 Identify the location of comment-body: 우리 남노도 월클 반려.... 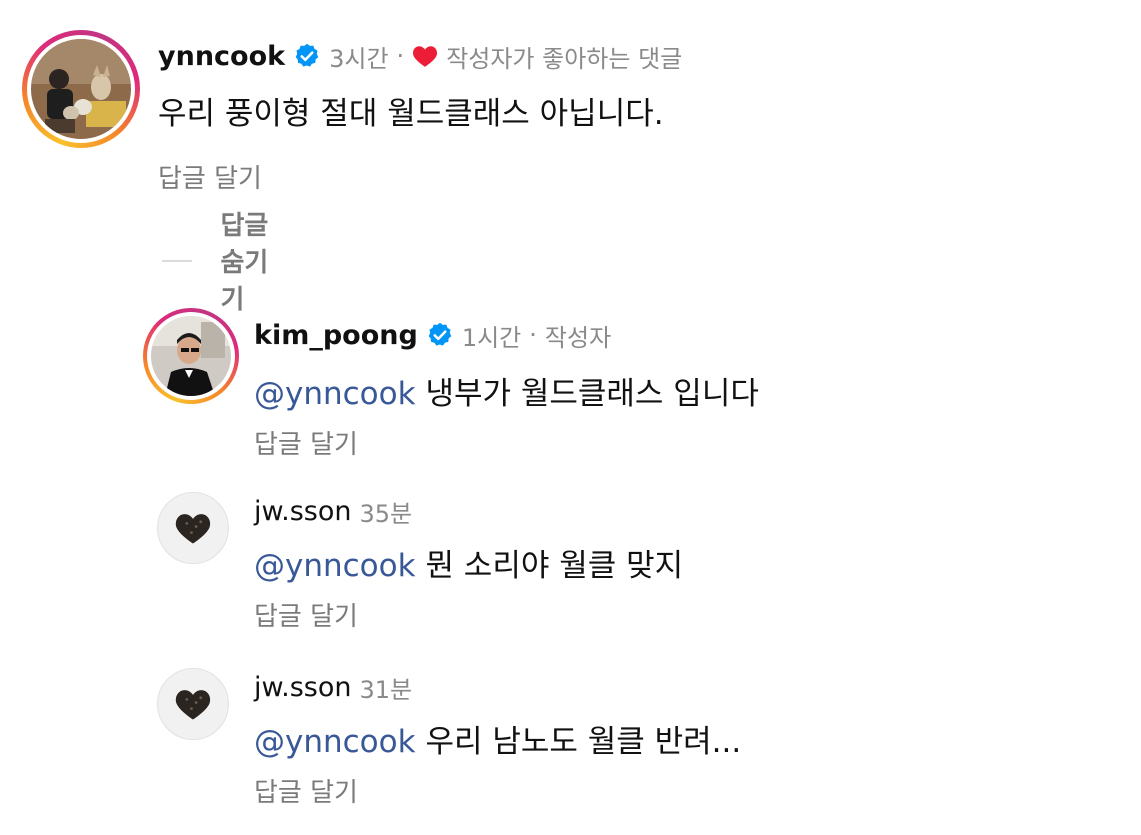
(583, 742).